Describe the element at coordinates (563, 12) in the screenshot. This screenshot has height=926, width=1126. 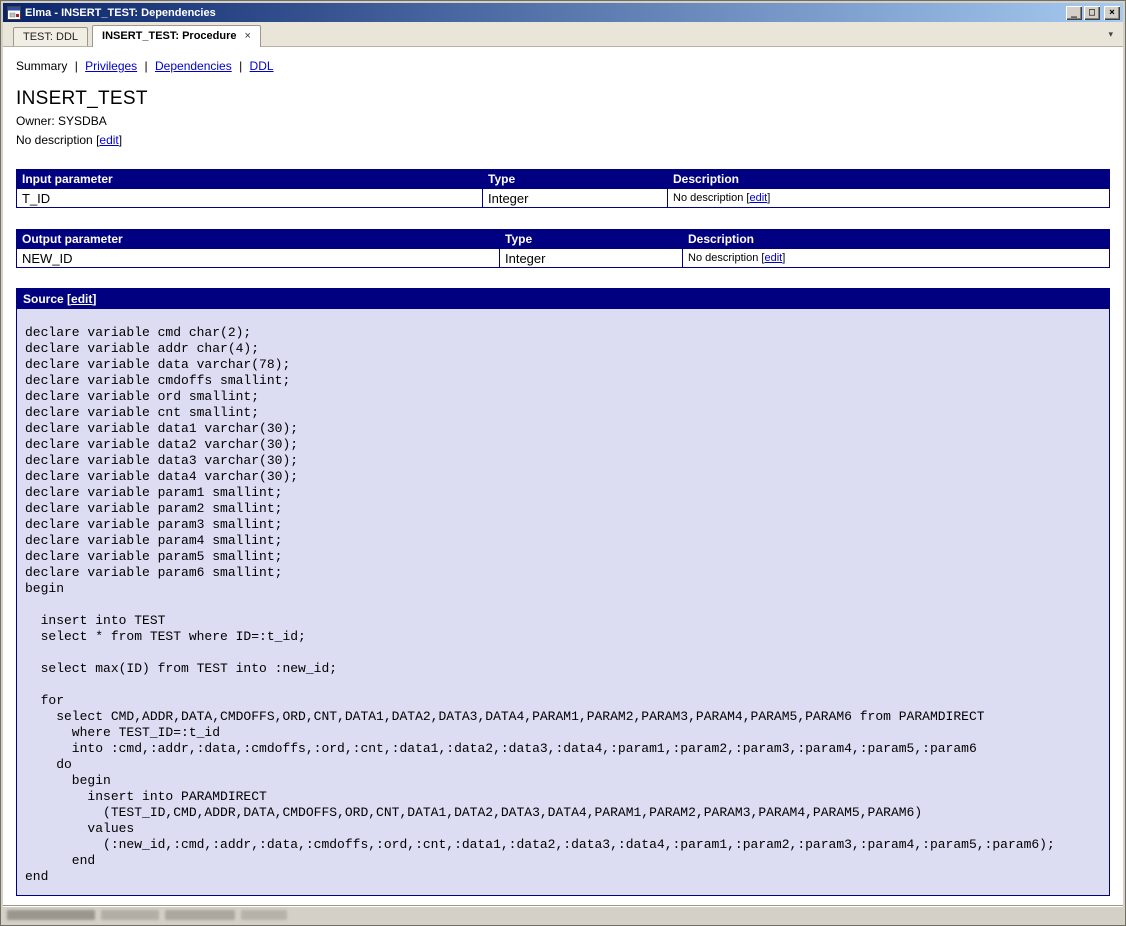
I see `titlebar: Elma - INSERT_TEST: Dependencies _ □ ×` at that location.